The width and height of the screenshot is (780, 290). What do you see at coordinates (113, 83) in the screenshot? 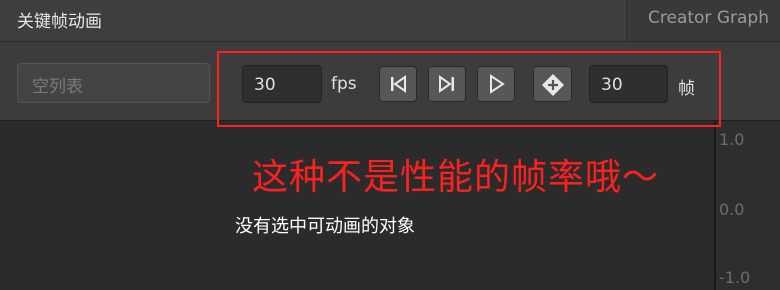
I see `clip-select: 空列表` at bounding box center [113, 83].